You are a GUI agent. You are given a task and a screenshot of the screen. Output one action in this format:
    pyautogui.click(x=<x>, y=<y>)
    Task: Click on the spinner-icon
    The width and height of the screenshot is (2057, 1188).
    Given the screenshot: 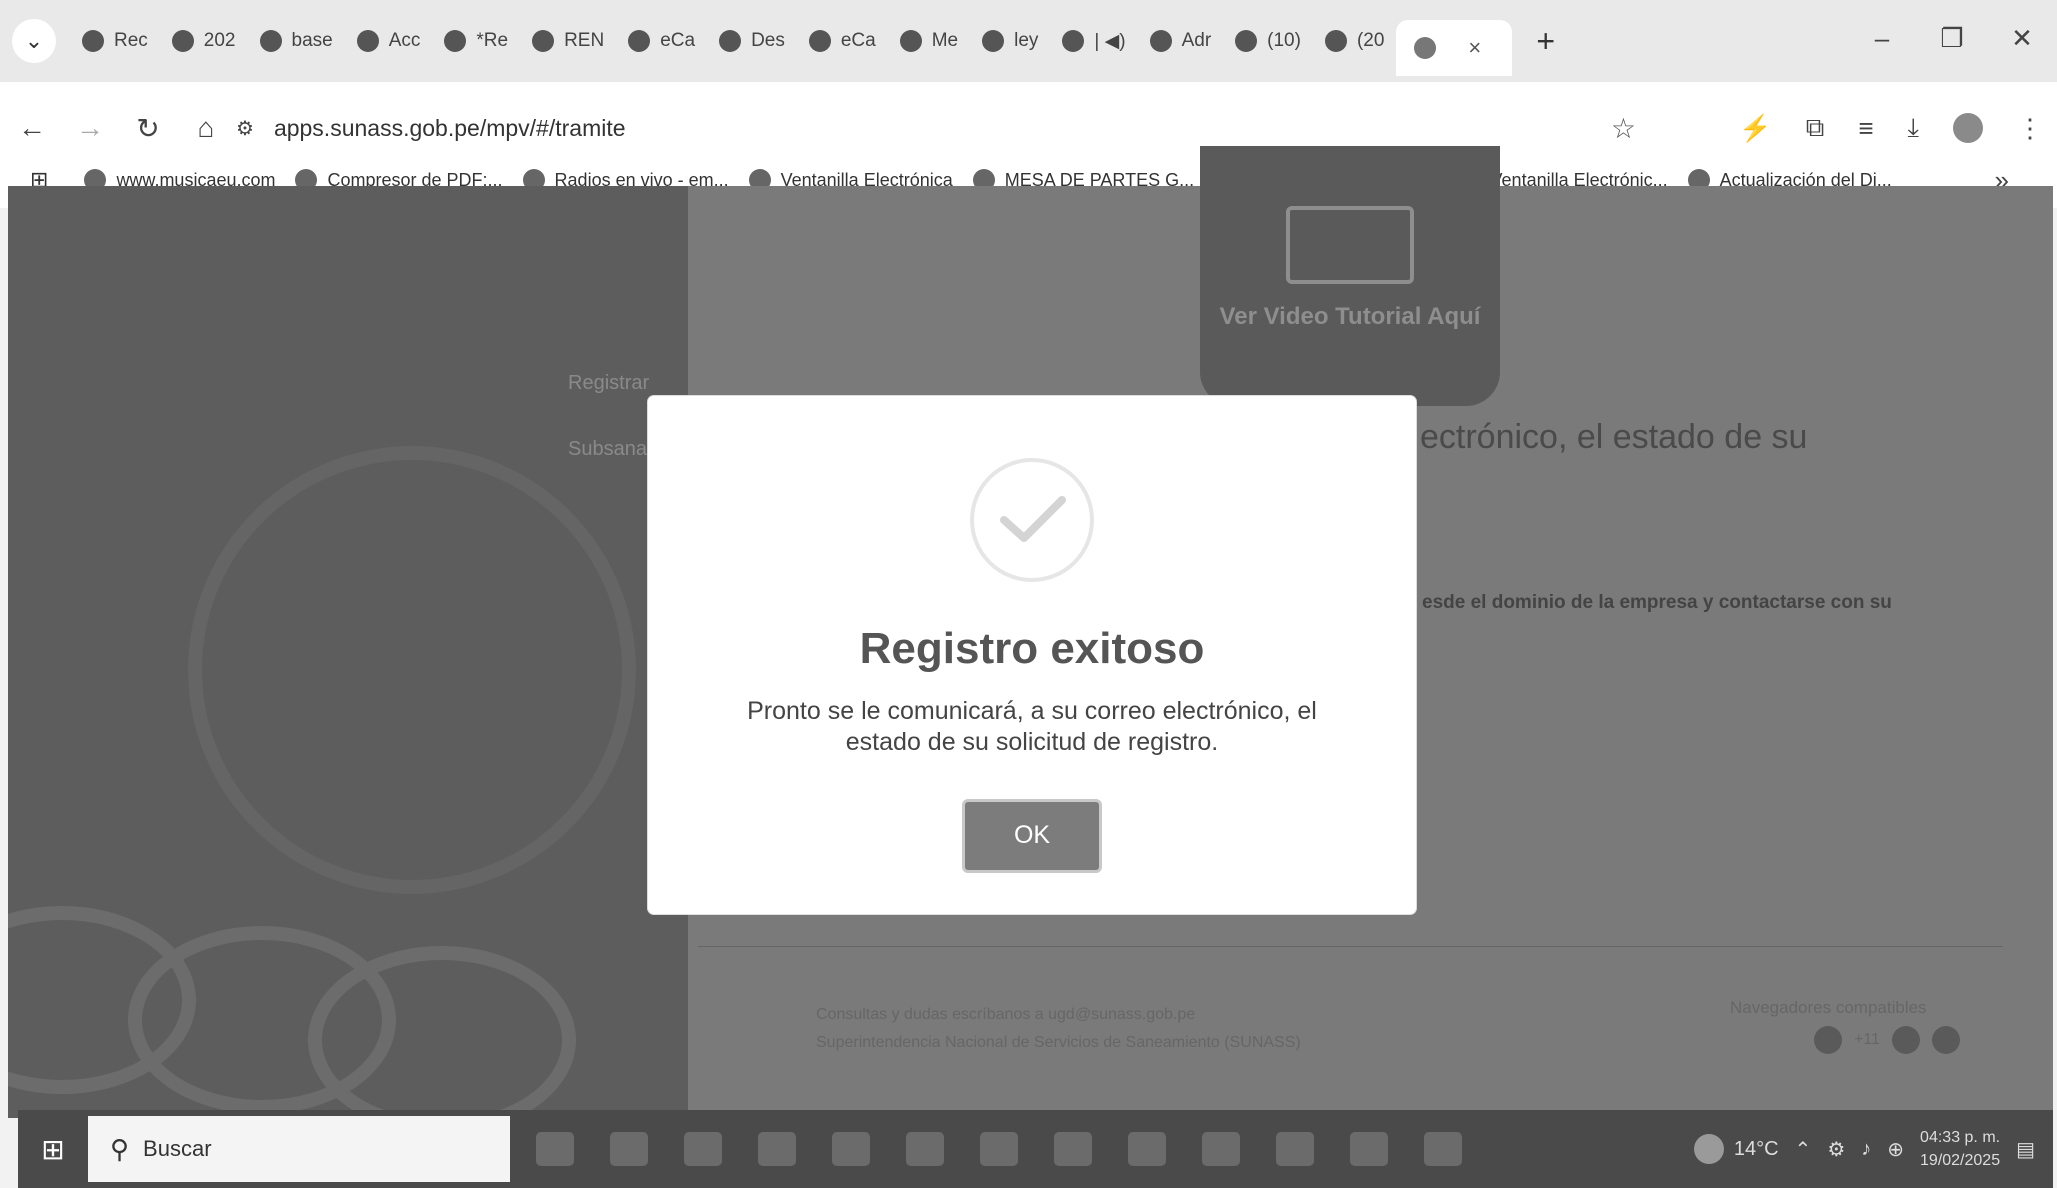 What is the action you would take?
    pyautogui.click(x=910, y=41)
    